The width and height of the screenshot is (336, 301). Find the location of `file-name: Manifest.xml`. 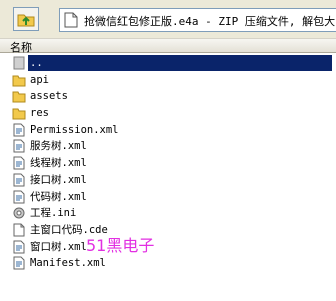

file-name: Manifest.xml is located at coordinates (68, 263).